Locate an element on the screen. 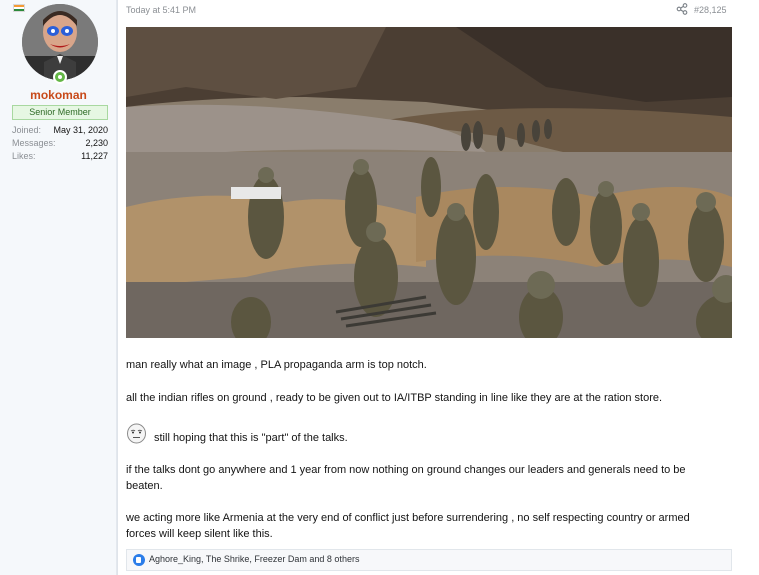  like-icon is located at coordinates (139, 560).